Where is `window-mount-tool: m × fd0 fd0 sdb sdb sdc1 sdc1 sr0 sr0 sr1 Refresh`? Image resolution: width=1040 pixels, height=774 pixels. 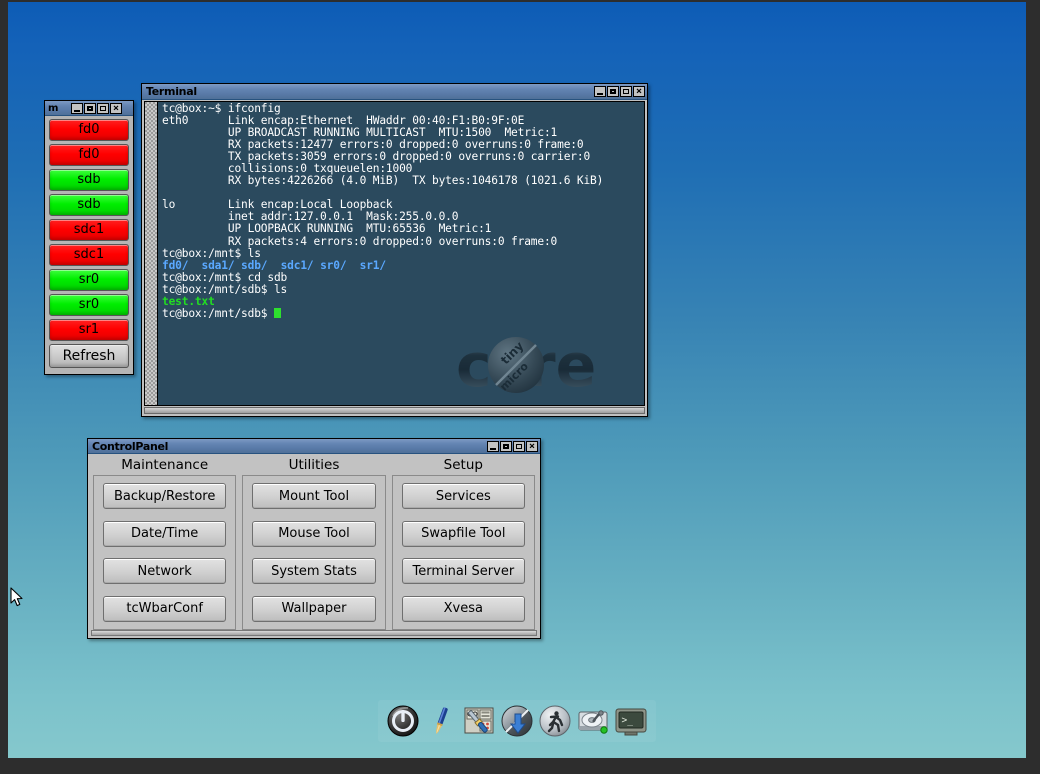 window-mount-tool: m × fd0 fd0 sdb sdb sdc1 sdc1 sr0 sr0 sr1 Refresh is located at coordinates (89, 237).